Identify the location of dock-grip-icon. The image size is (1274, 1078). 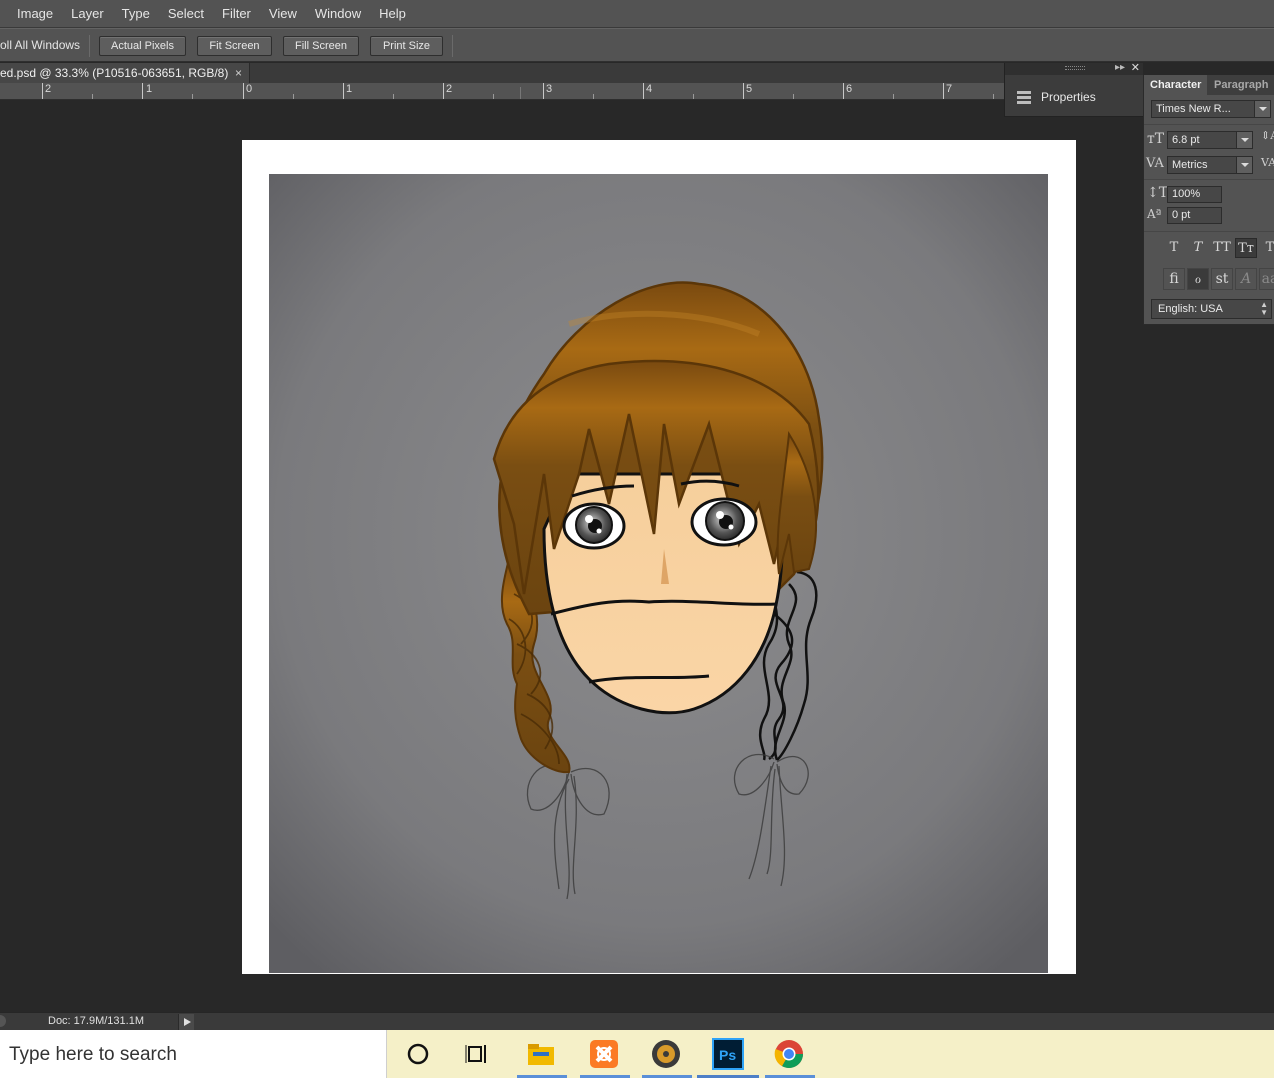
(1075, 68).